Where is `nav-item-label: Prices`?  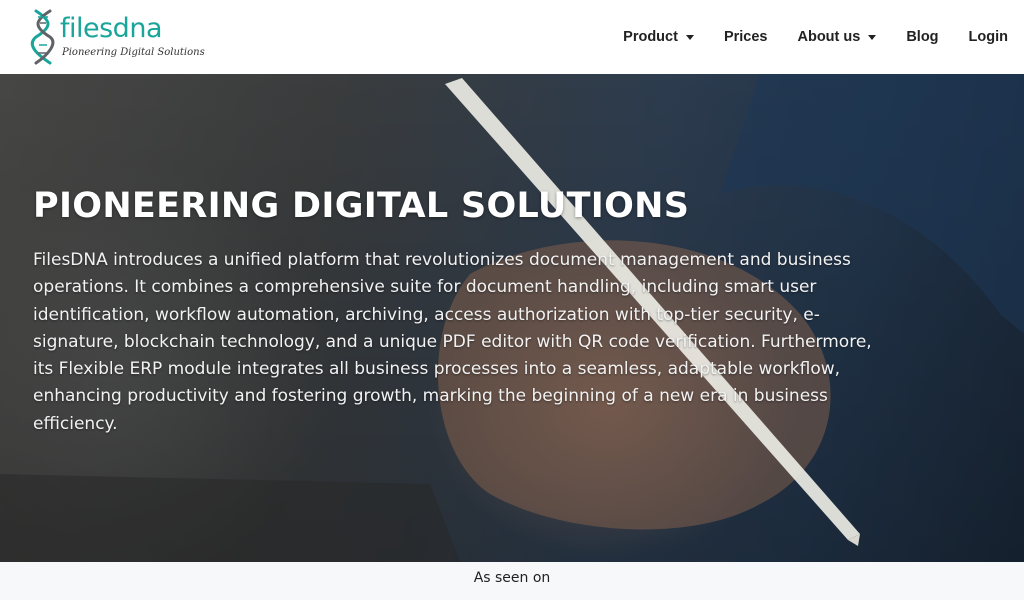 nav-item-label: Prices is located at coordinates (745, 37).